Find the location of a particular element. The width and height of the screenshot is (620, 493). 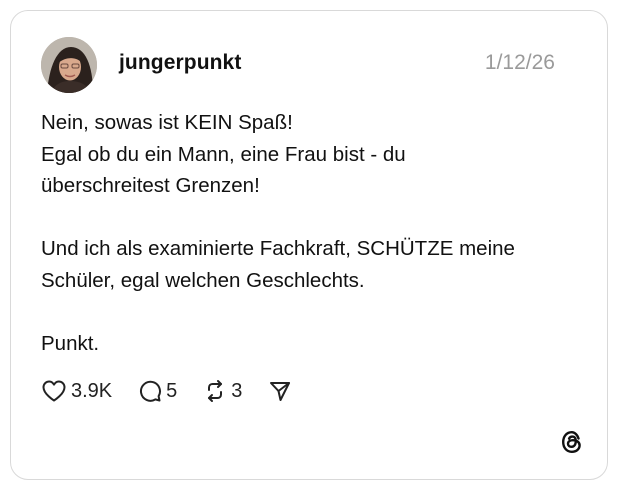

post-text-line: Punkt. is located at coordinates (70, 343).